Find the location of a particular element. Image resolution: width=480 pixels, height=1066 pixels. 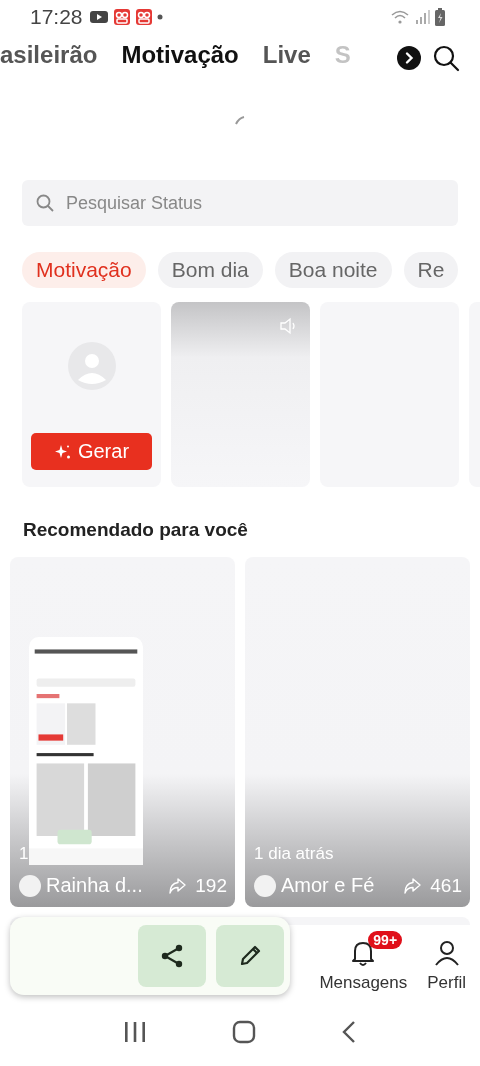

nav-tab: Perfil is located at coordinates (446, 961).